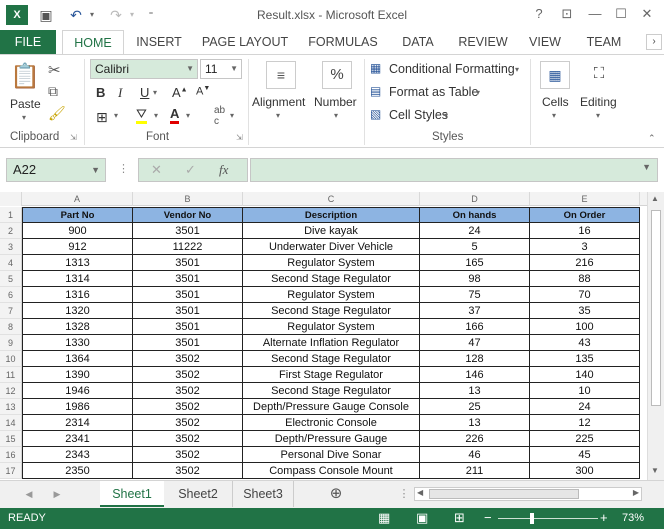 The width and height of the screenshot is (664, 529). What do you see at coordinates (11, 423) in the screenshot?
I see `row-header: 14` at bounding box center [11, 423].